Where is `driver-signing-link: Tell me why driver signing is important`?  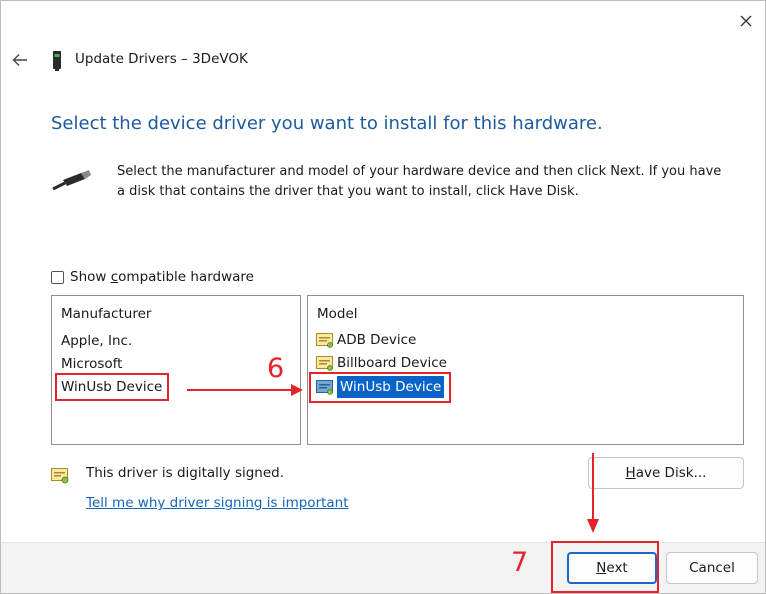 driver-signing-link: Tell me why driver signing is important is located at coordinates (217, 503).